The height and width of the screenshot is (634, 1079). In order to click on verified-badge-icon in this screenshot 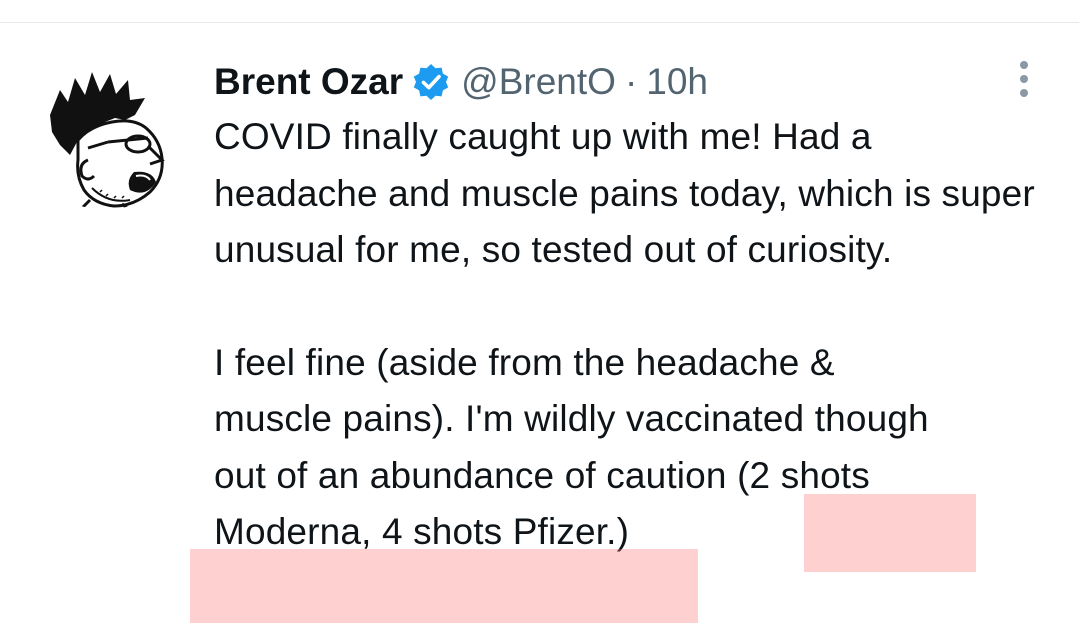, I will do `click(431, 82)`.